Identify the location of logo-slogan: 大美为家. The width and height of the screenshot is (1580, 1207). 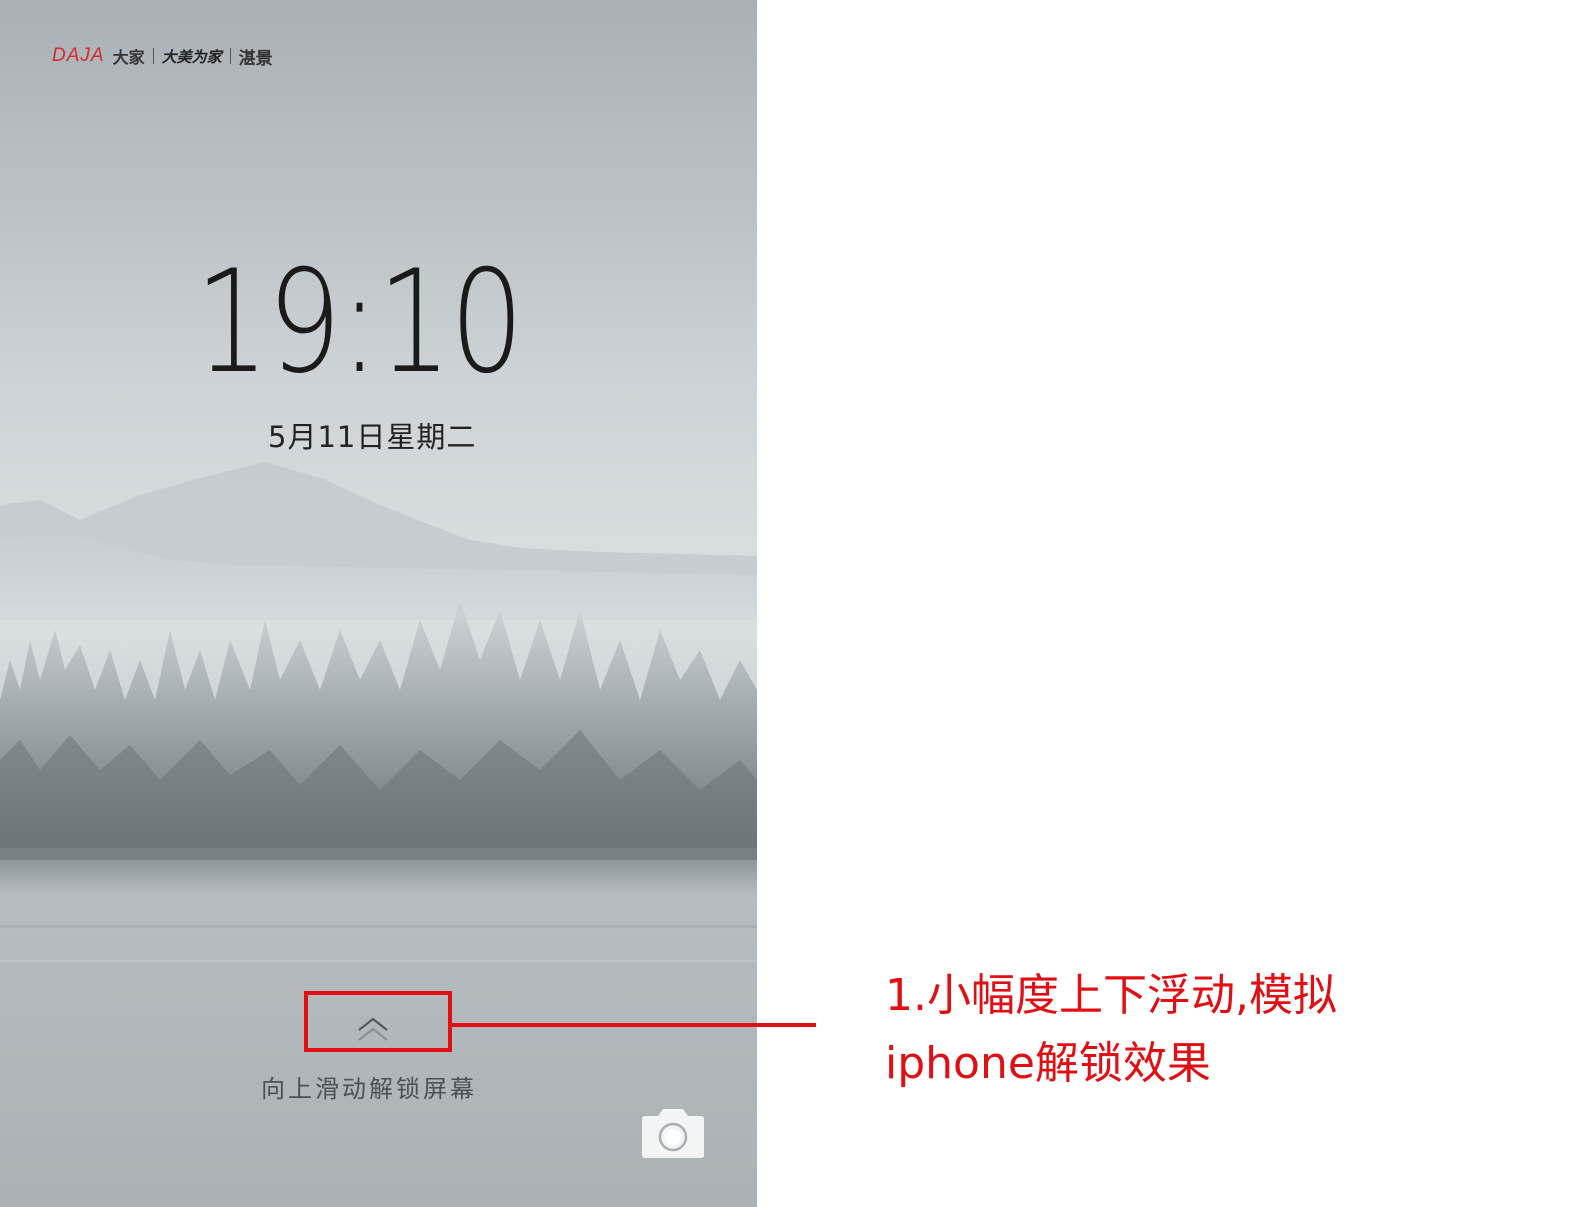
(191, 57).